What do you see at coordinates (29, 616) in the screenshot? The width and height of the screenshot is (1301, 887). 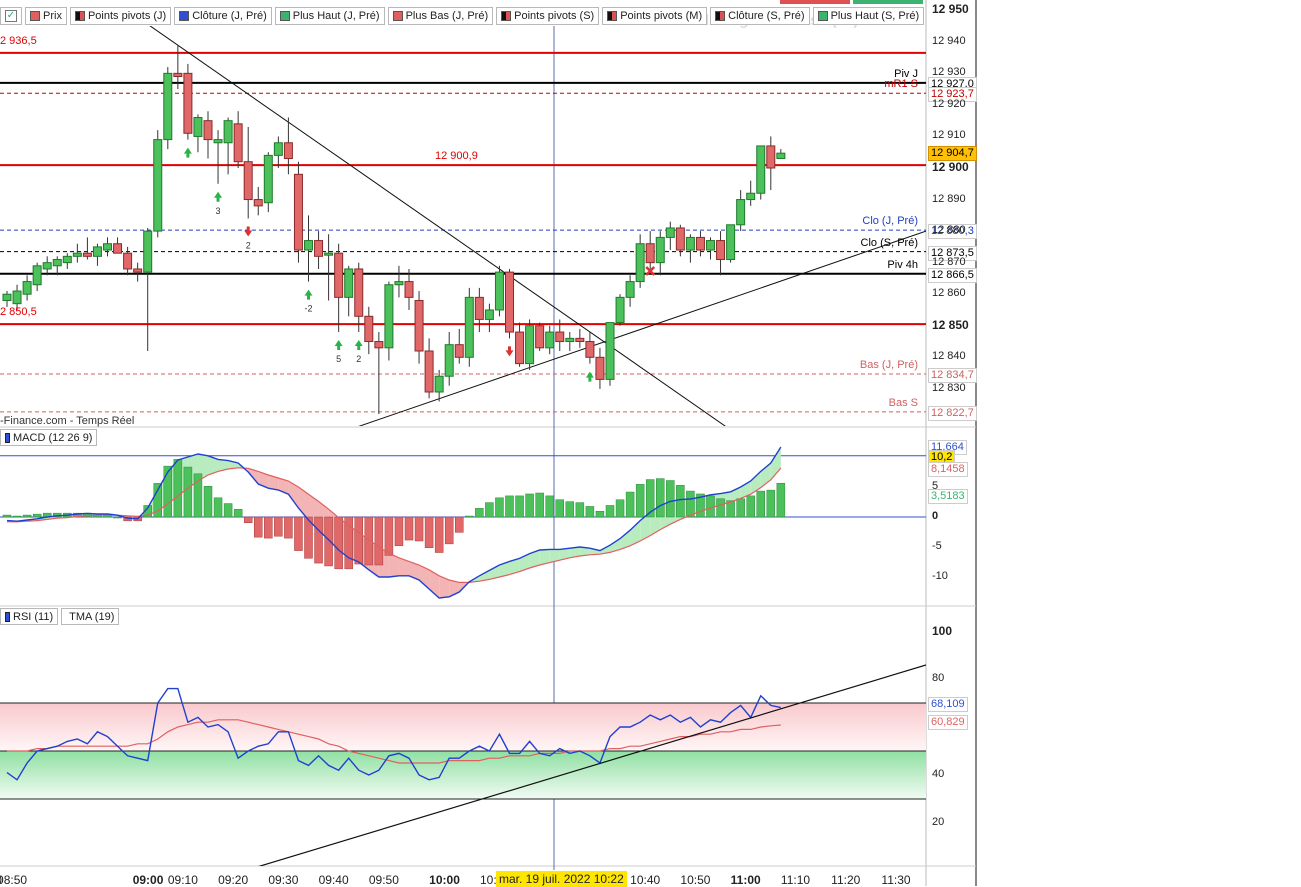 I see `rsi-legend-item: RSI (11)` at bounding box center [29, 616].